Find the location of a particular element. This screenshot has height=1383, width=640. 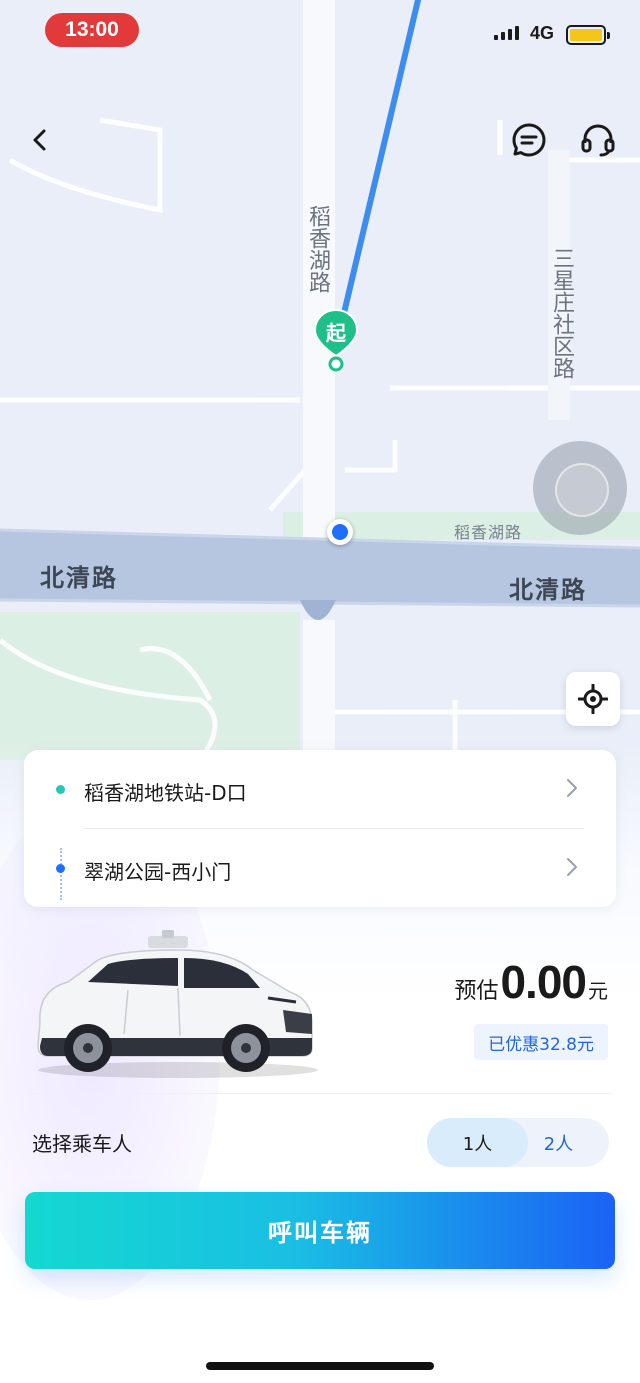

start-pin: 起 is located at coordinates (336, 342).